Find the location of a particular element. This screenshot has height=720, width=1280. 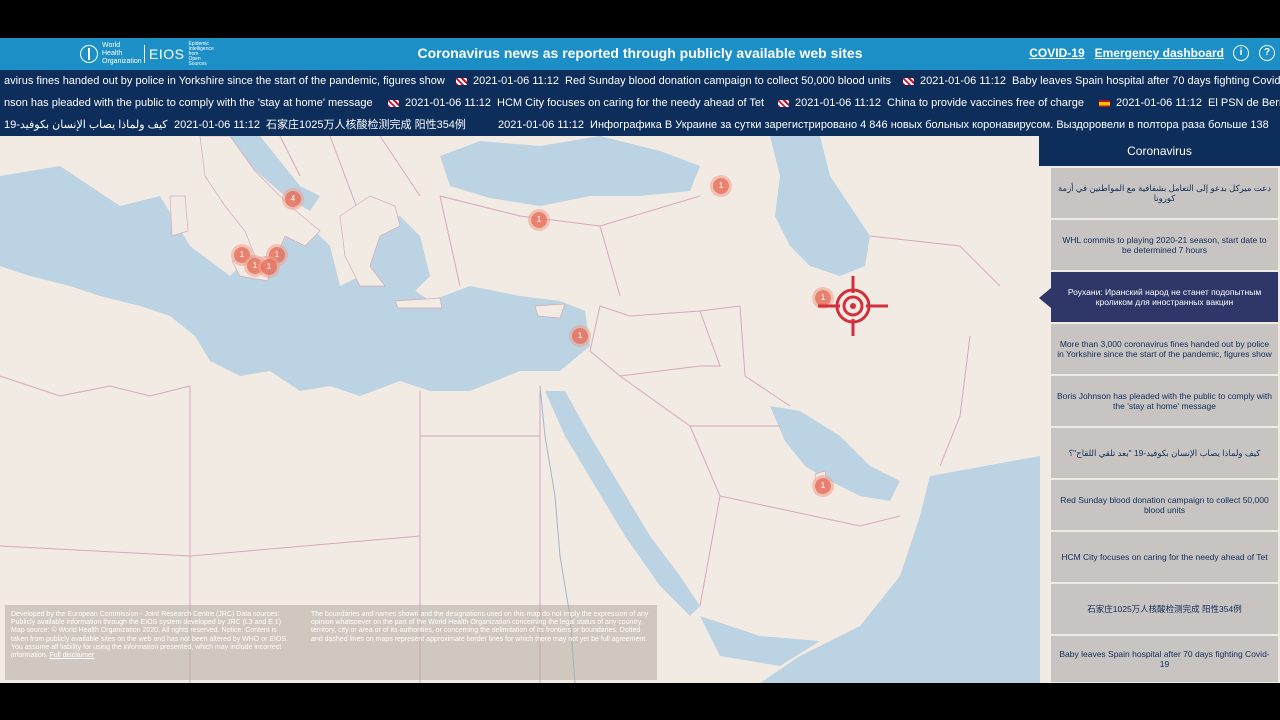

ticker-item-text: كيف ولماذا يصاب الإنسان بكوفيد-19 is located at coordinates (86, 125).